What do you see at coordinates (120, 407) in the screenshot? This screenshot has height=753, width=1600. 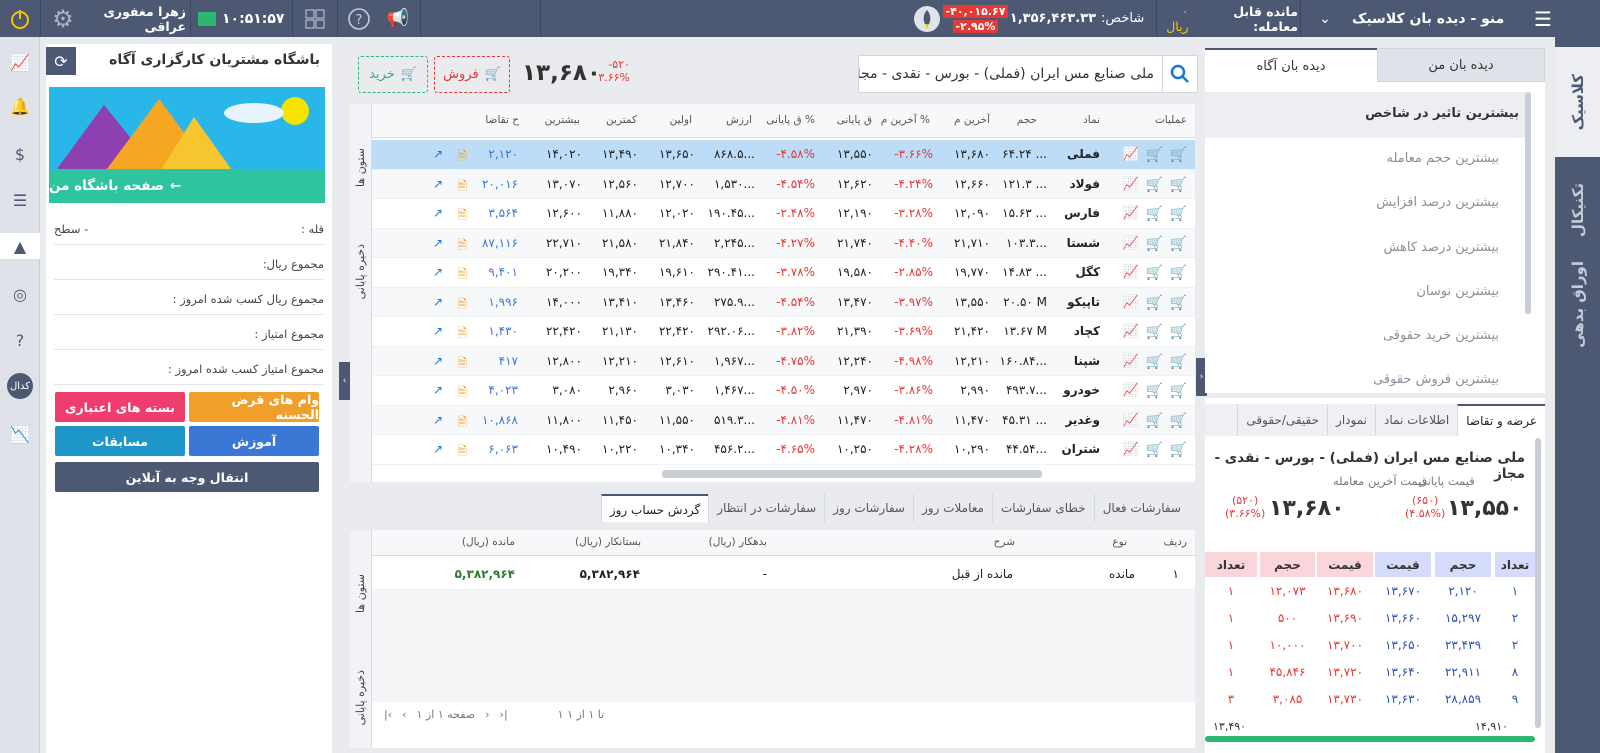 I see `credit-packages-button: بسته های اعتباری` at bounding box center [120, 407].